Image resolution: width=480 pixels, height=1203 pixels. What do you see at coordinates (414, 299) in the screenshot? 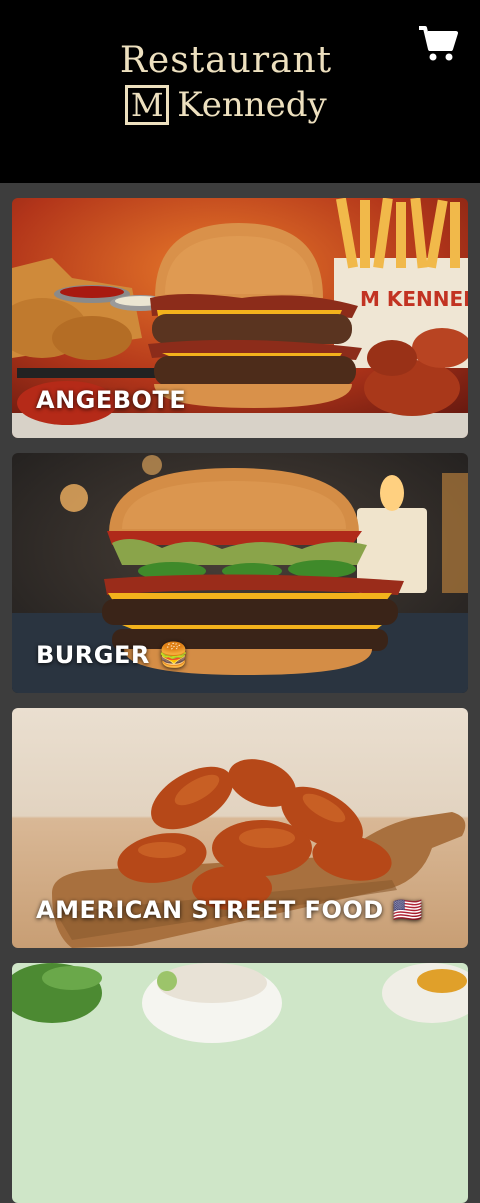
I see `fries-box-text: M KENNEDY` at bounding box center [414, 299].